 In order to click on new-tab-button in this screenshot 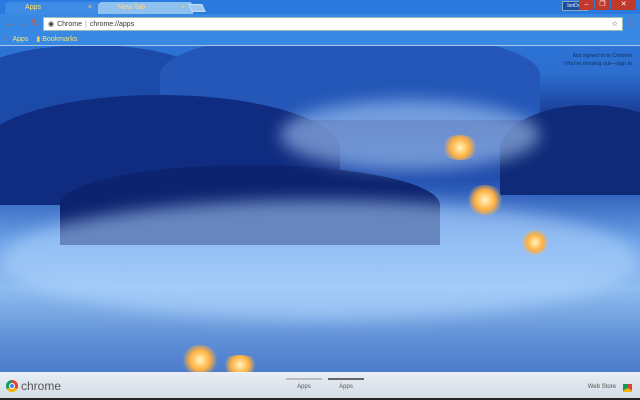, I will do `click(197, 8)`.